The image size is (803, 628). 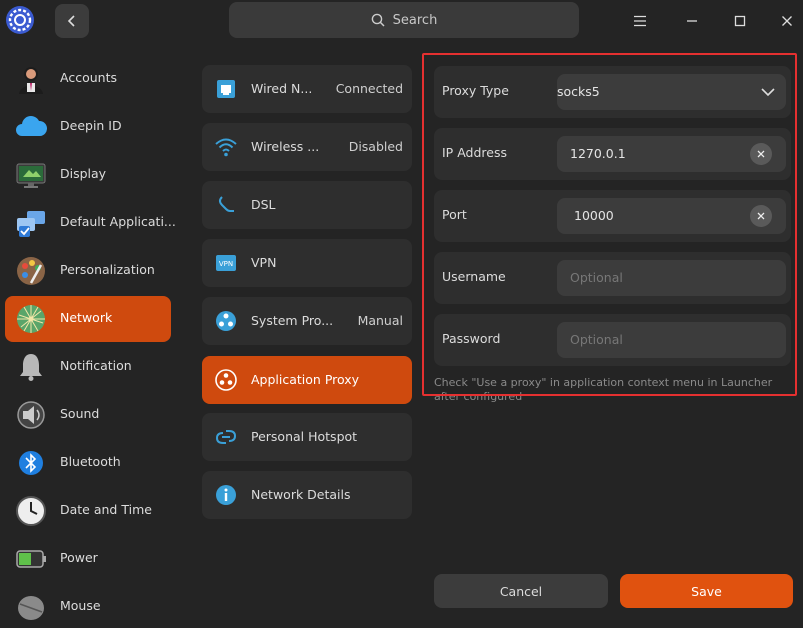 I want to click on maximize-button, so click(x=740, y=21).